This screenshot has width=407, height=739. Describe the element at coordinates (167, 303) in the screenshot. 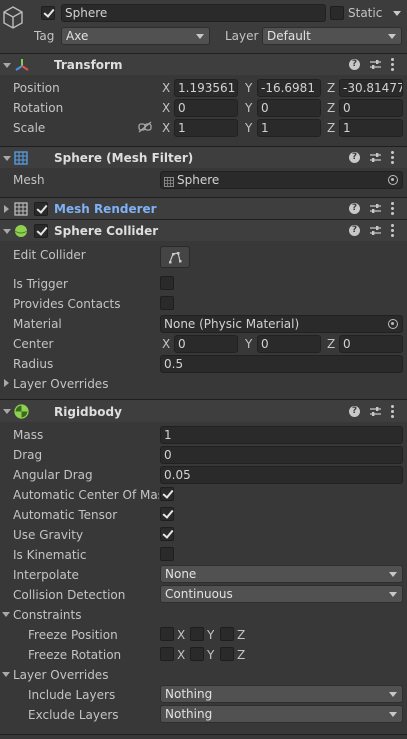

I see `provides-contacts-checkbox` at that location.